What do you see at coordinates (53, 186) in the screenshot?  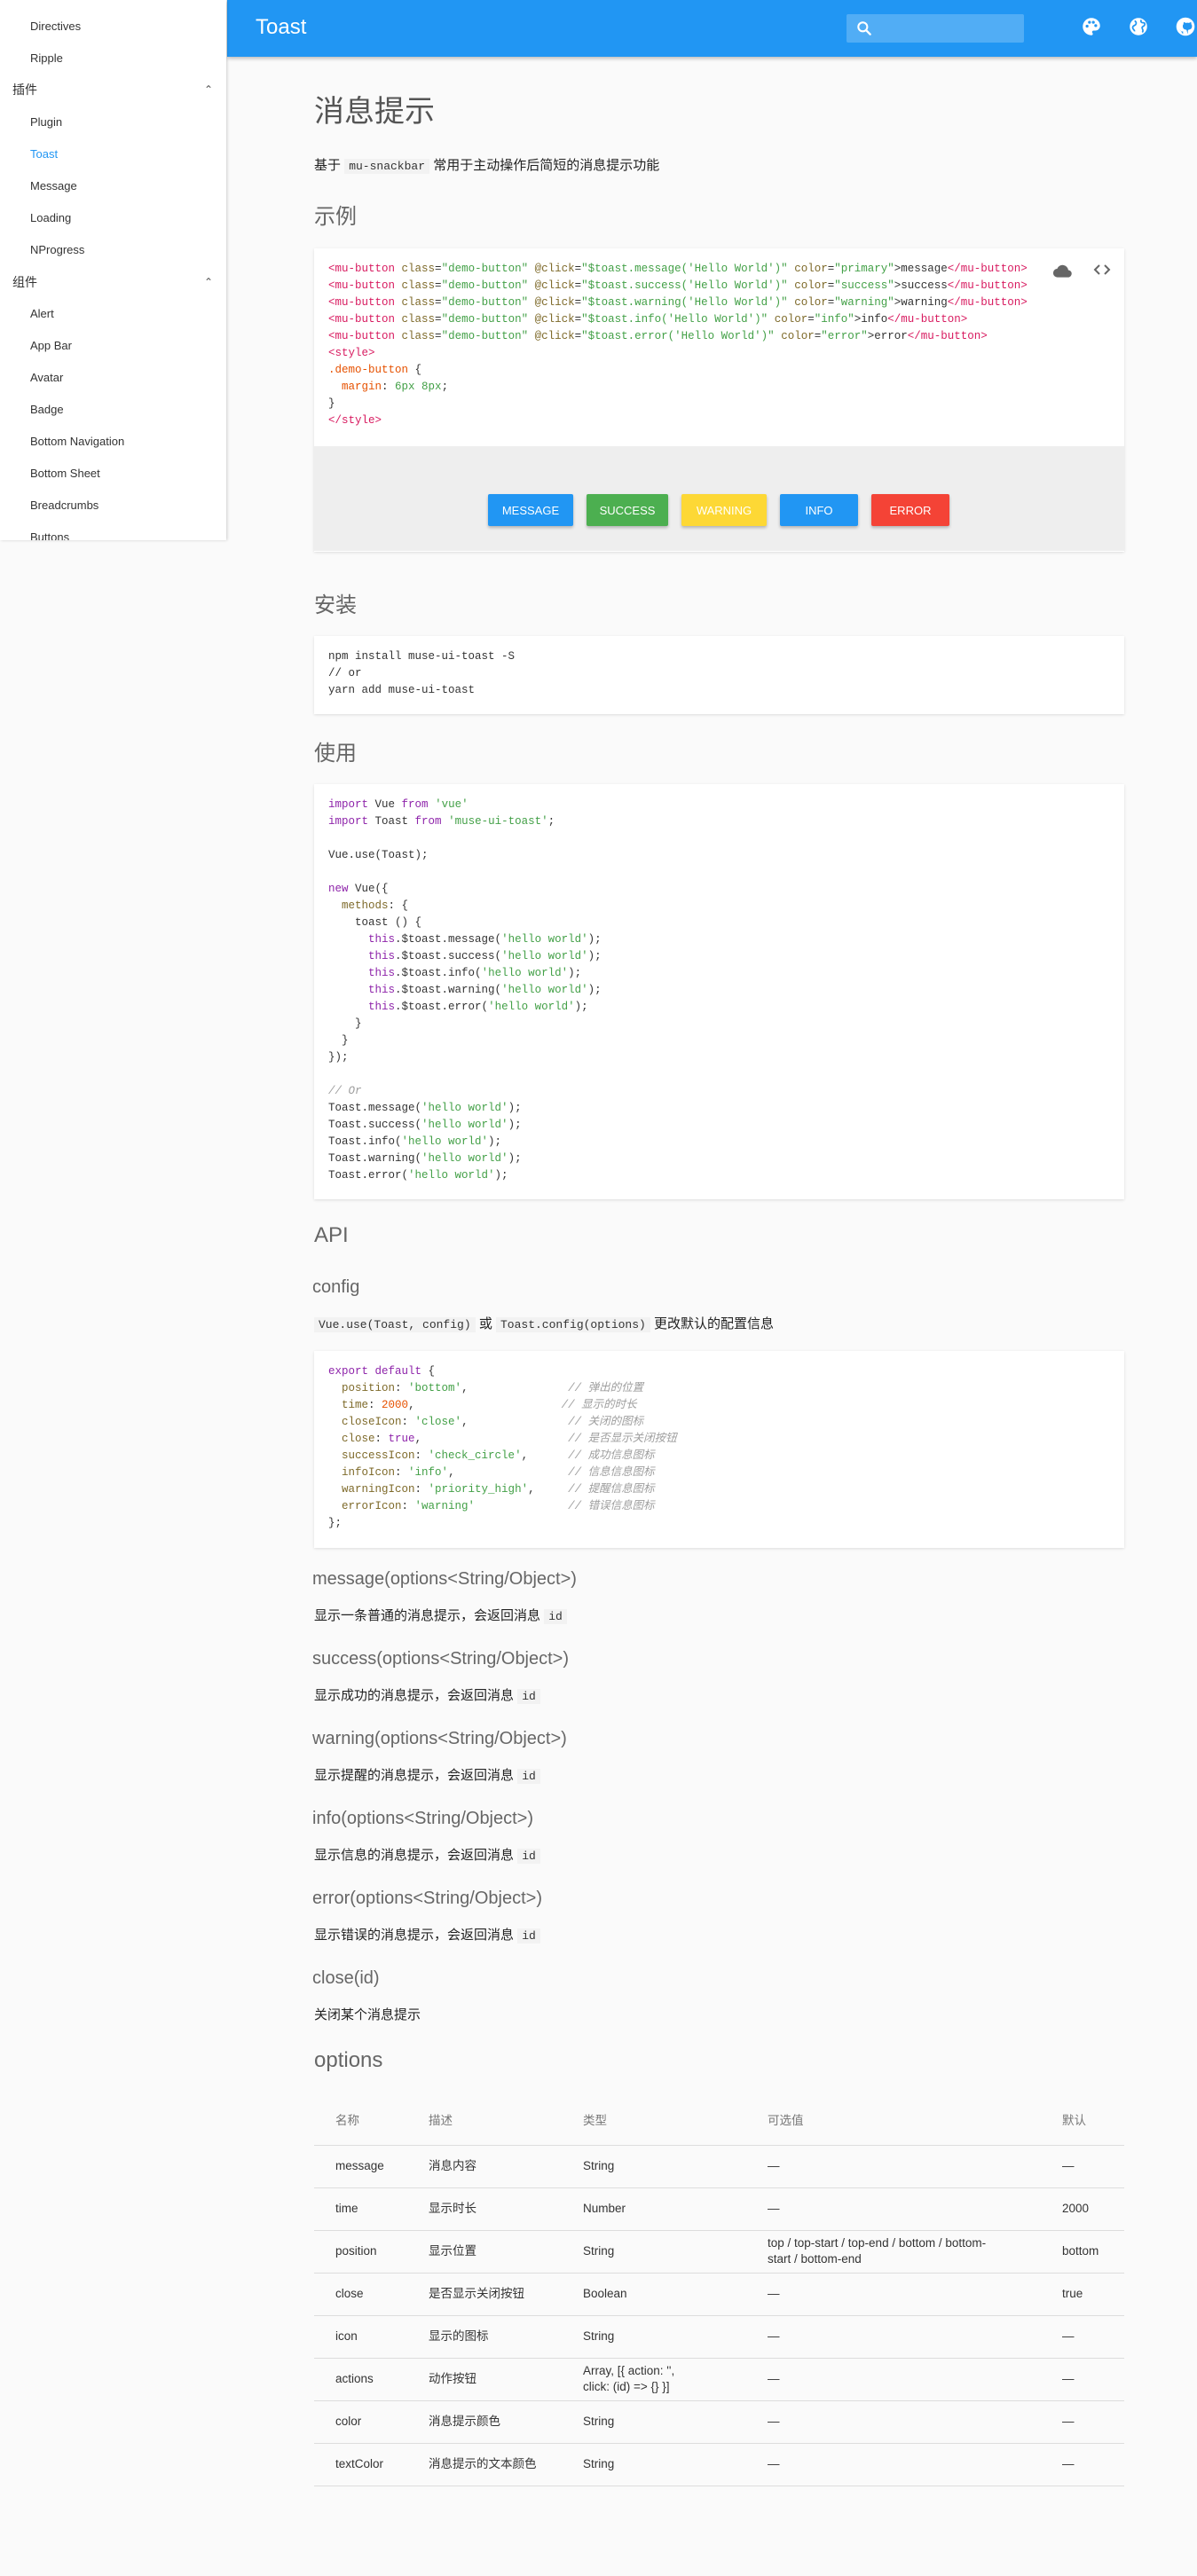 I see `sidebar-item-message: Message` at bounding box center [53, 186].